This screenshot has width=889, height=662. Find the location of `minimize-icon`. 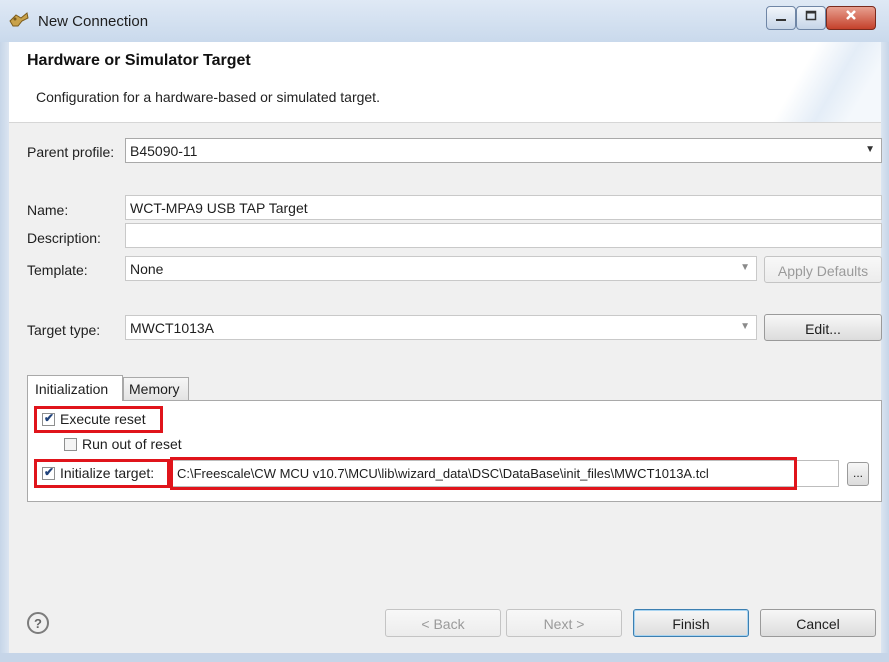

minimize-icon is located at coordinates (781, 17).